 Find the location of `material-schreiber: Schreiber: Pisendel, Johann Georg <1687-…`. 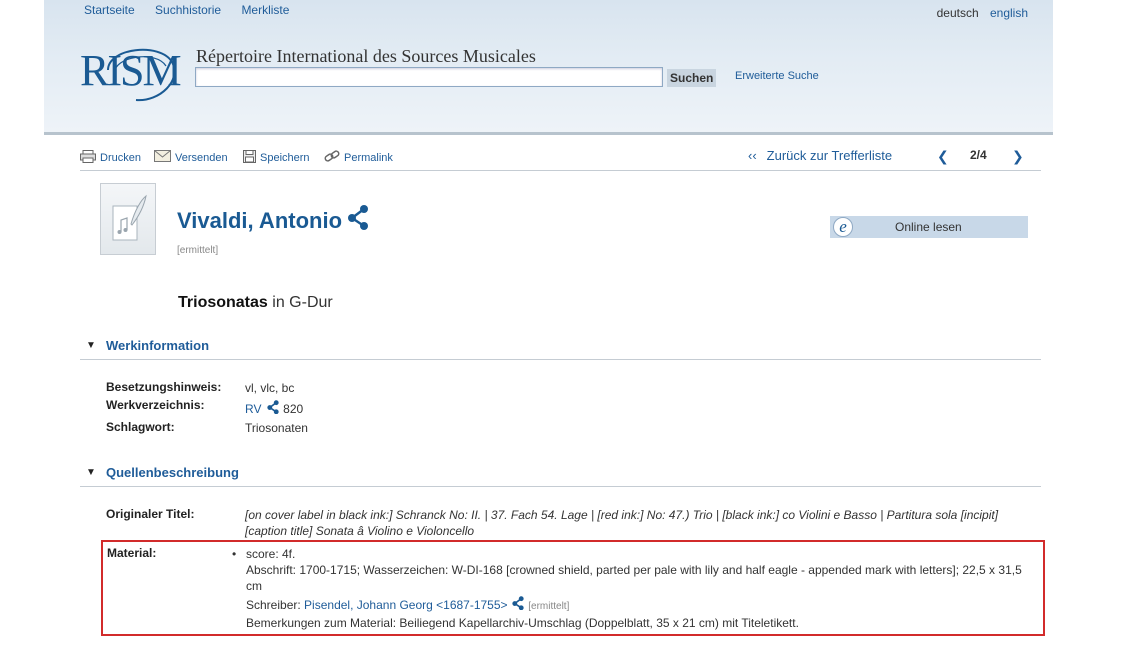

material-schreiber: Schreiber: Pisendel, Johann Georg <1687-… is located at coordinates (636, 605).